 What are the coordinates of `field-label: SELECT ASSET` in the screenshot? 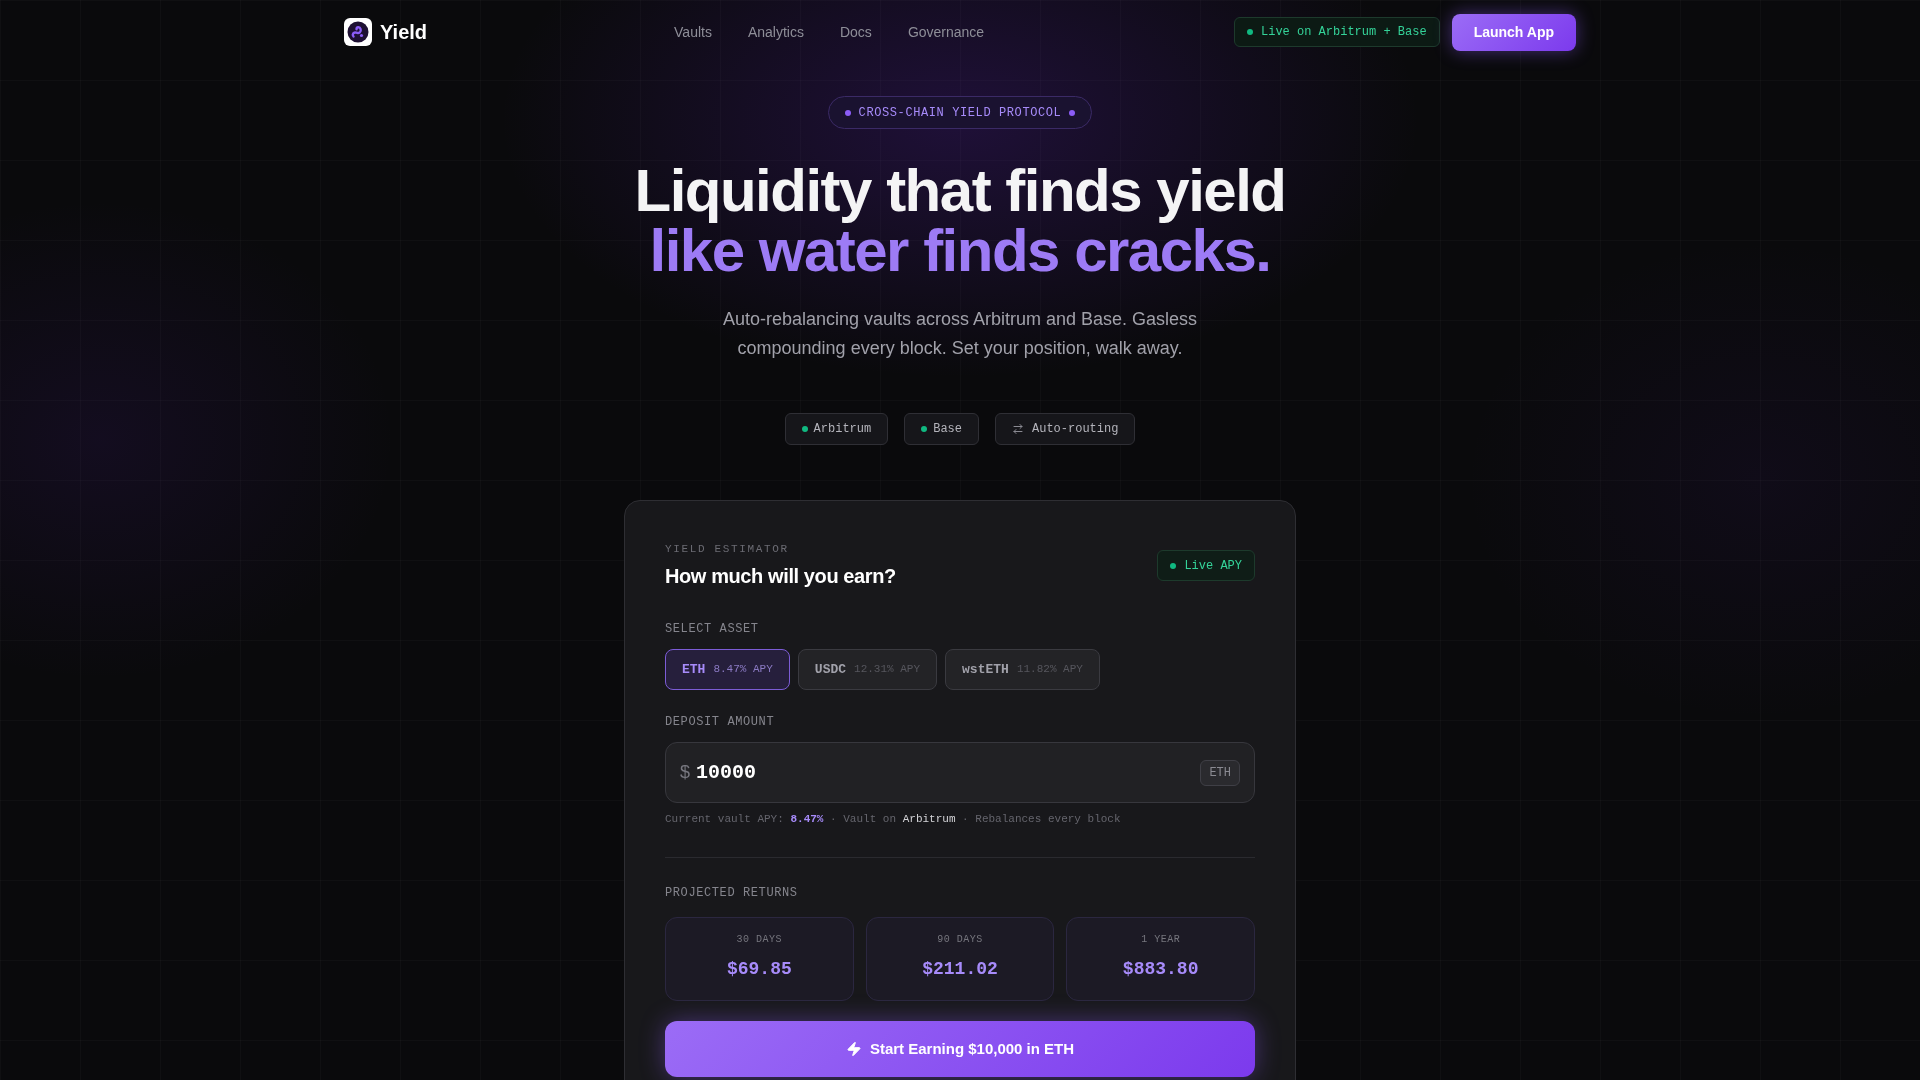 It's located at (712, 629).